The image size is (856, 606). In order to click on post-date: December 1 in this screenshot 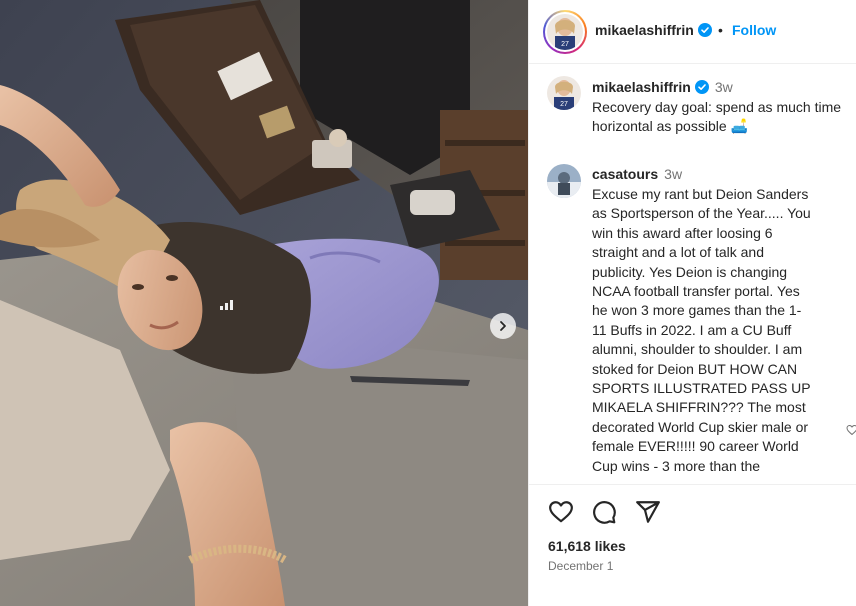, I will do `click(580, 566)`.